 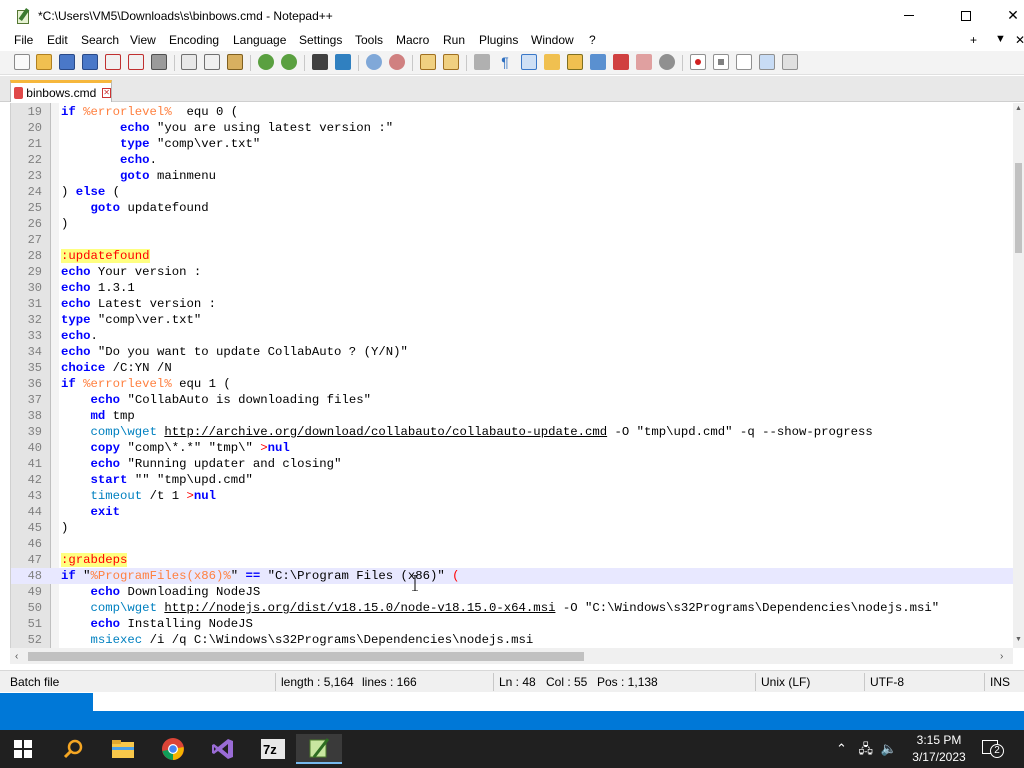 What do you see at coordinates (889, 748) in the screenshot?
I see `volume-icon: 🔈` at bounding box center [889, 748].